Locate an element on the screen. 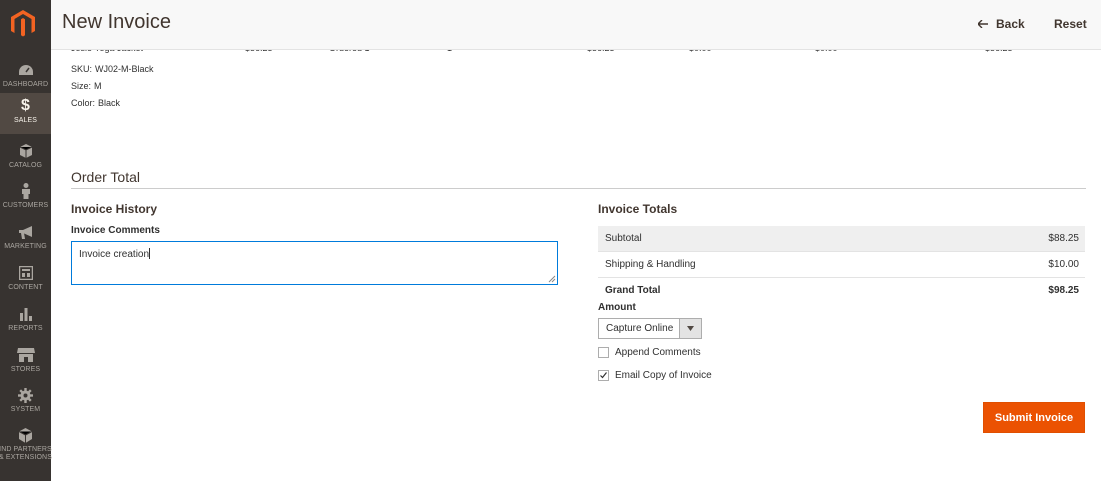 Image resolution: width=1101 pixels, height=481 pixels. nav-content: CONTENT is located at coordinates (25, 280).